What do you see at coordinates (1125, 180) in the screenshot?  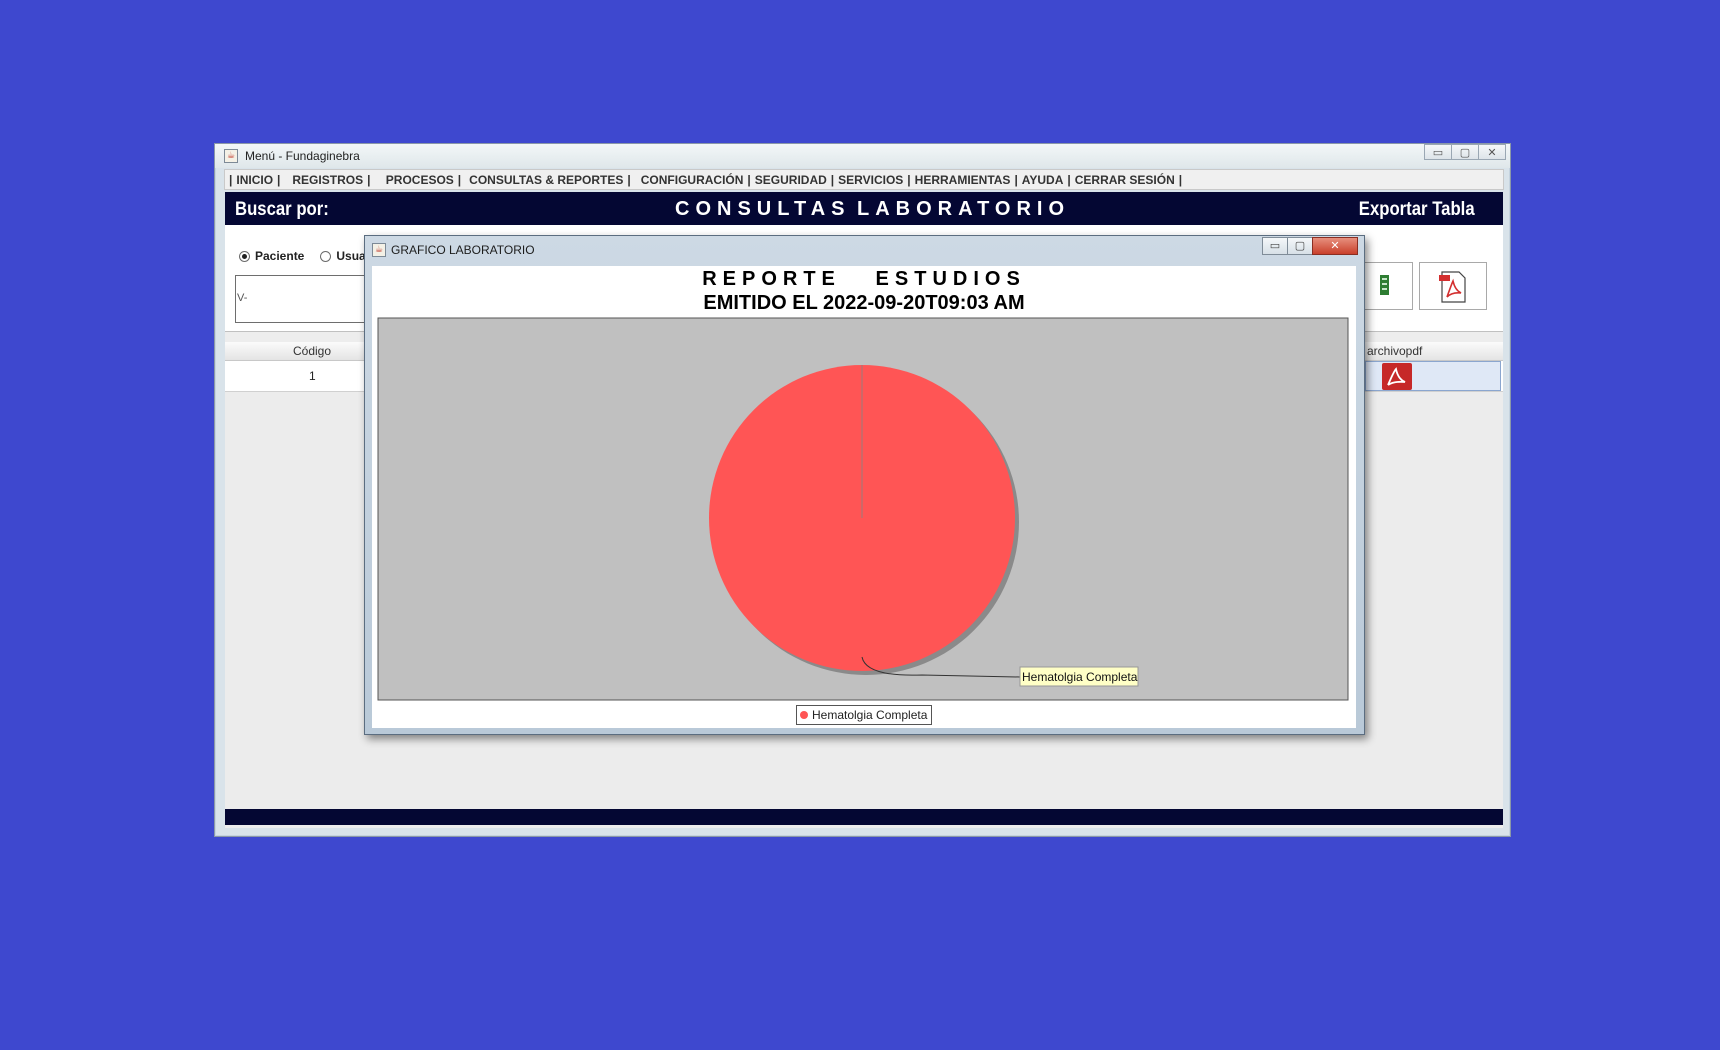 I see `menu-cerrar-sesion: CERRAR SESIÓN` at bounding box center [1125, 180].